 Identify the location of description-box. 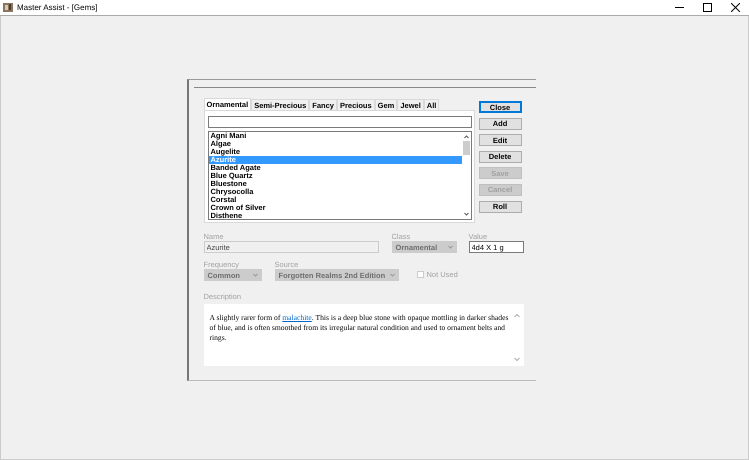
(364, 335).